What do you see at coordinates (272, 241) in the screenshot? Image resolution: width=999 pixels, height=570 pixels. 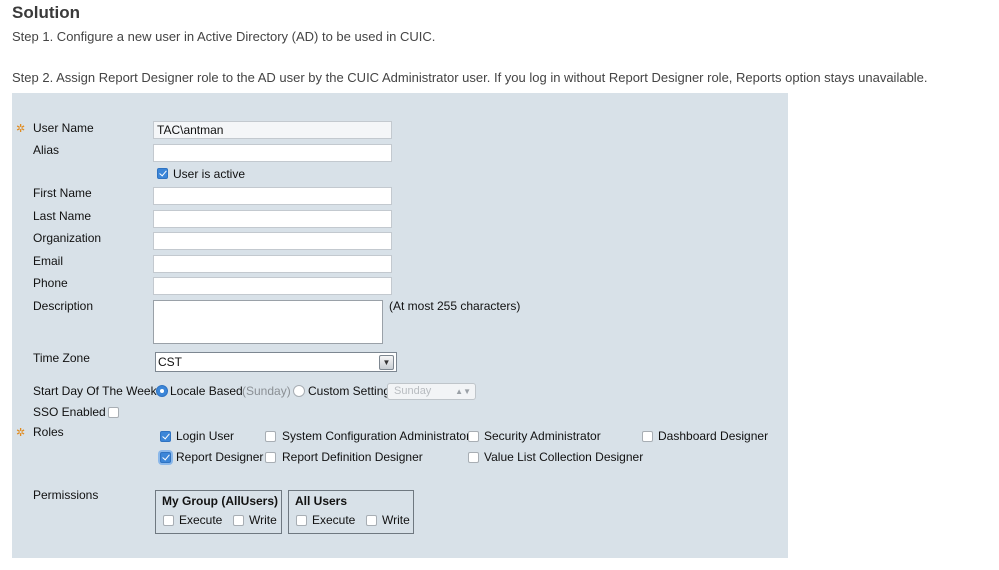 I see `organization-field` at bounding box center [272, 241].